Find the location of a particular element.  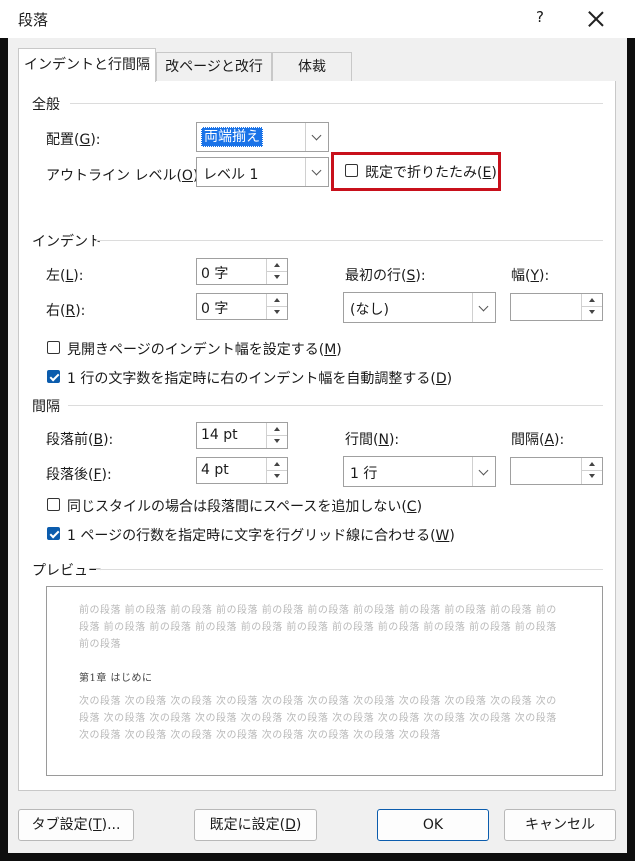

preview-heading: プレビュー is located at coordinates (67, 571).